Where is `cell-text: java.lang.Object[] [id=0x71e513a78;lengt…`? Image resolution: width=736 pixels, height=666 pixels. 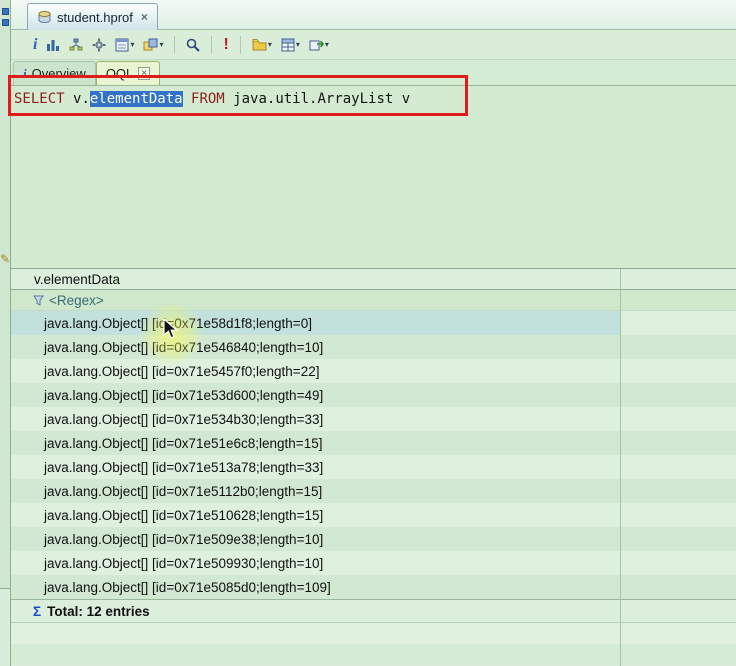
cell-text: java.lang.Object[] [id=0x71e513a78;lengt… is located at coordinates (184, 467).